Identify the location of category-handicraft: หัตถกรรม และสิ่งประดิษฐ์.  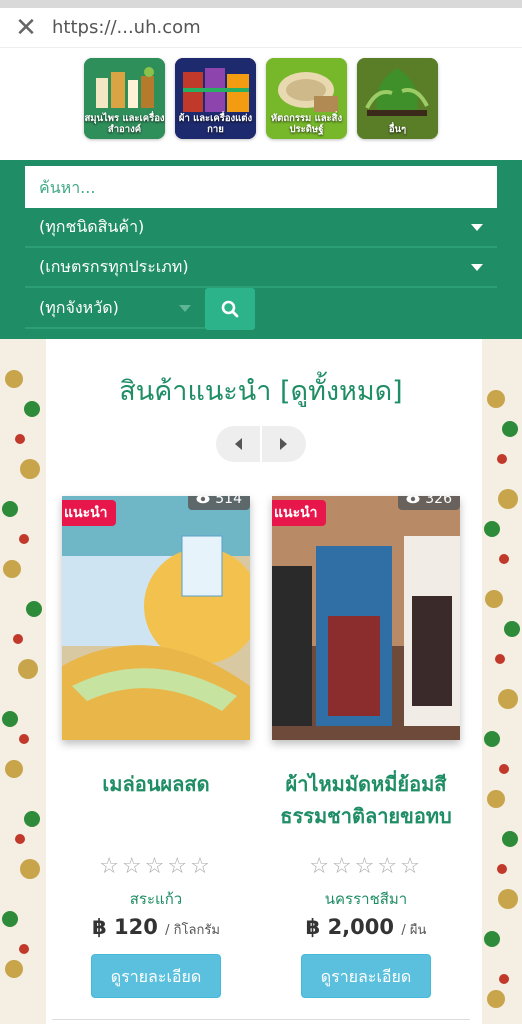
(306, 98).